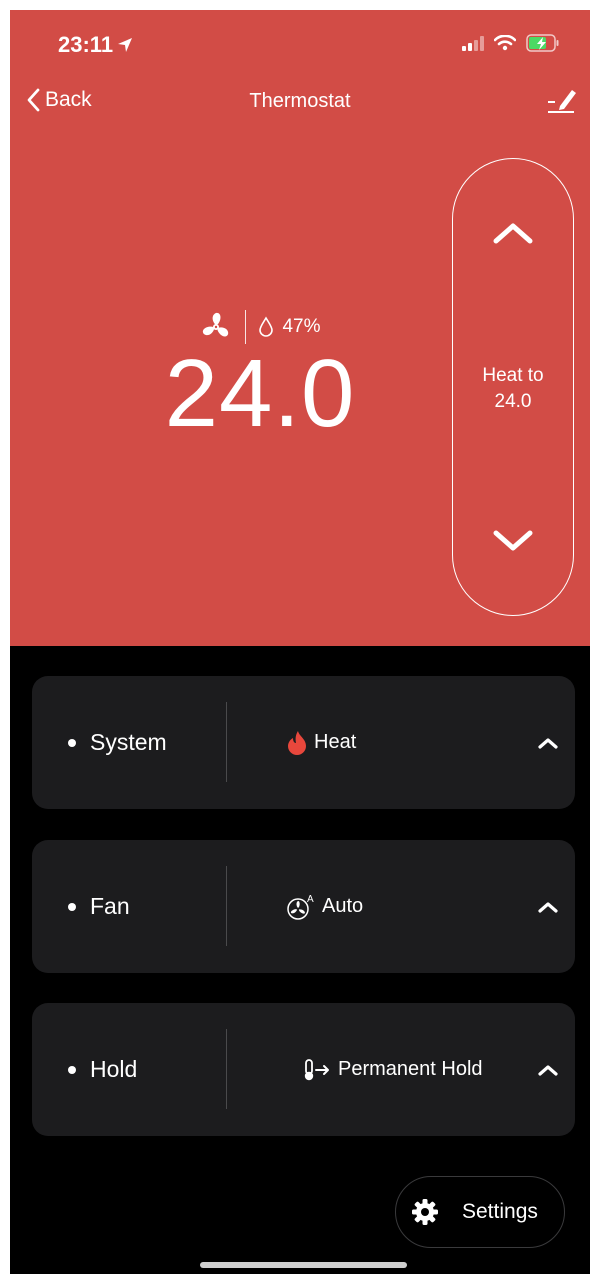 The width and height of the screenshot is (590, 1274). I want to click on settings-label: Settings, so click(500, 1211).